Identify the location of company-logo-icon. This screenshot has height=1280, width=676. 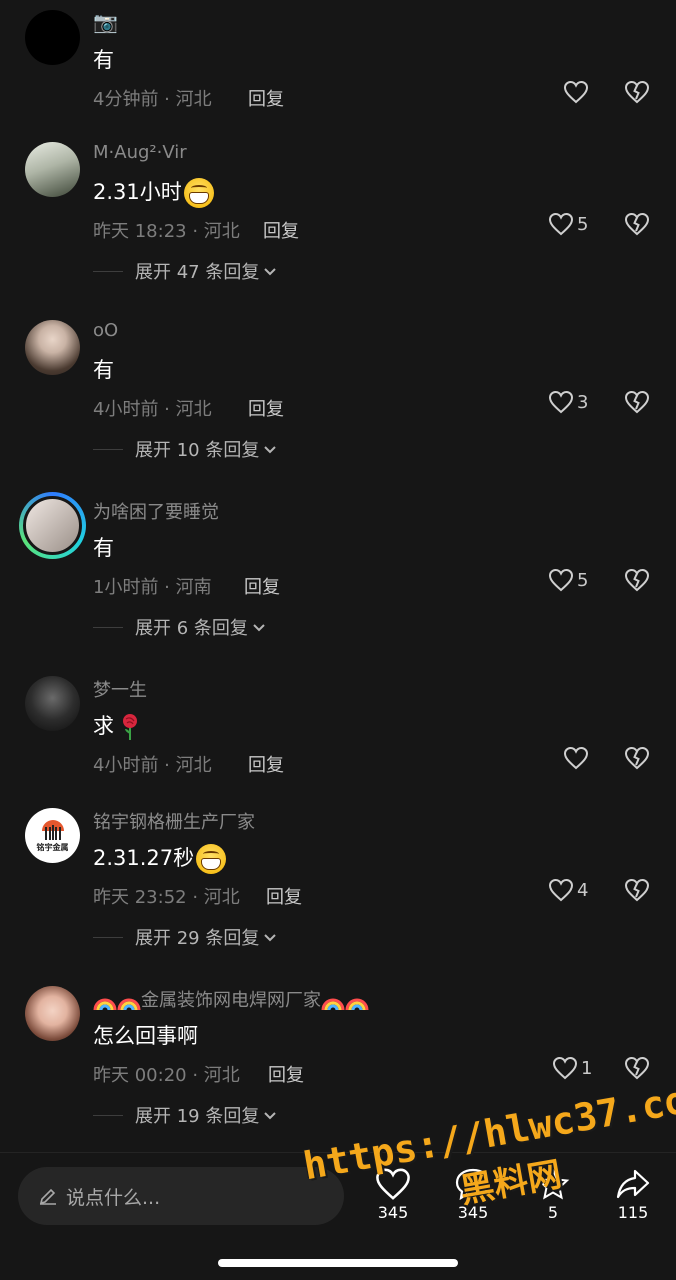
(52, 829).